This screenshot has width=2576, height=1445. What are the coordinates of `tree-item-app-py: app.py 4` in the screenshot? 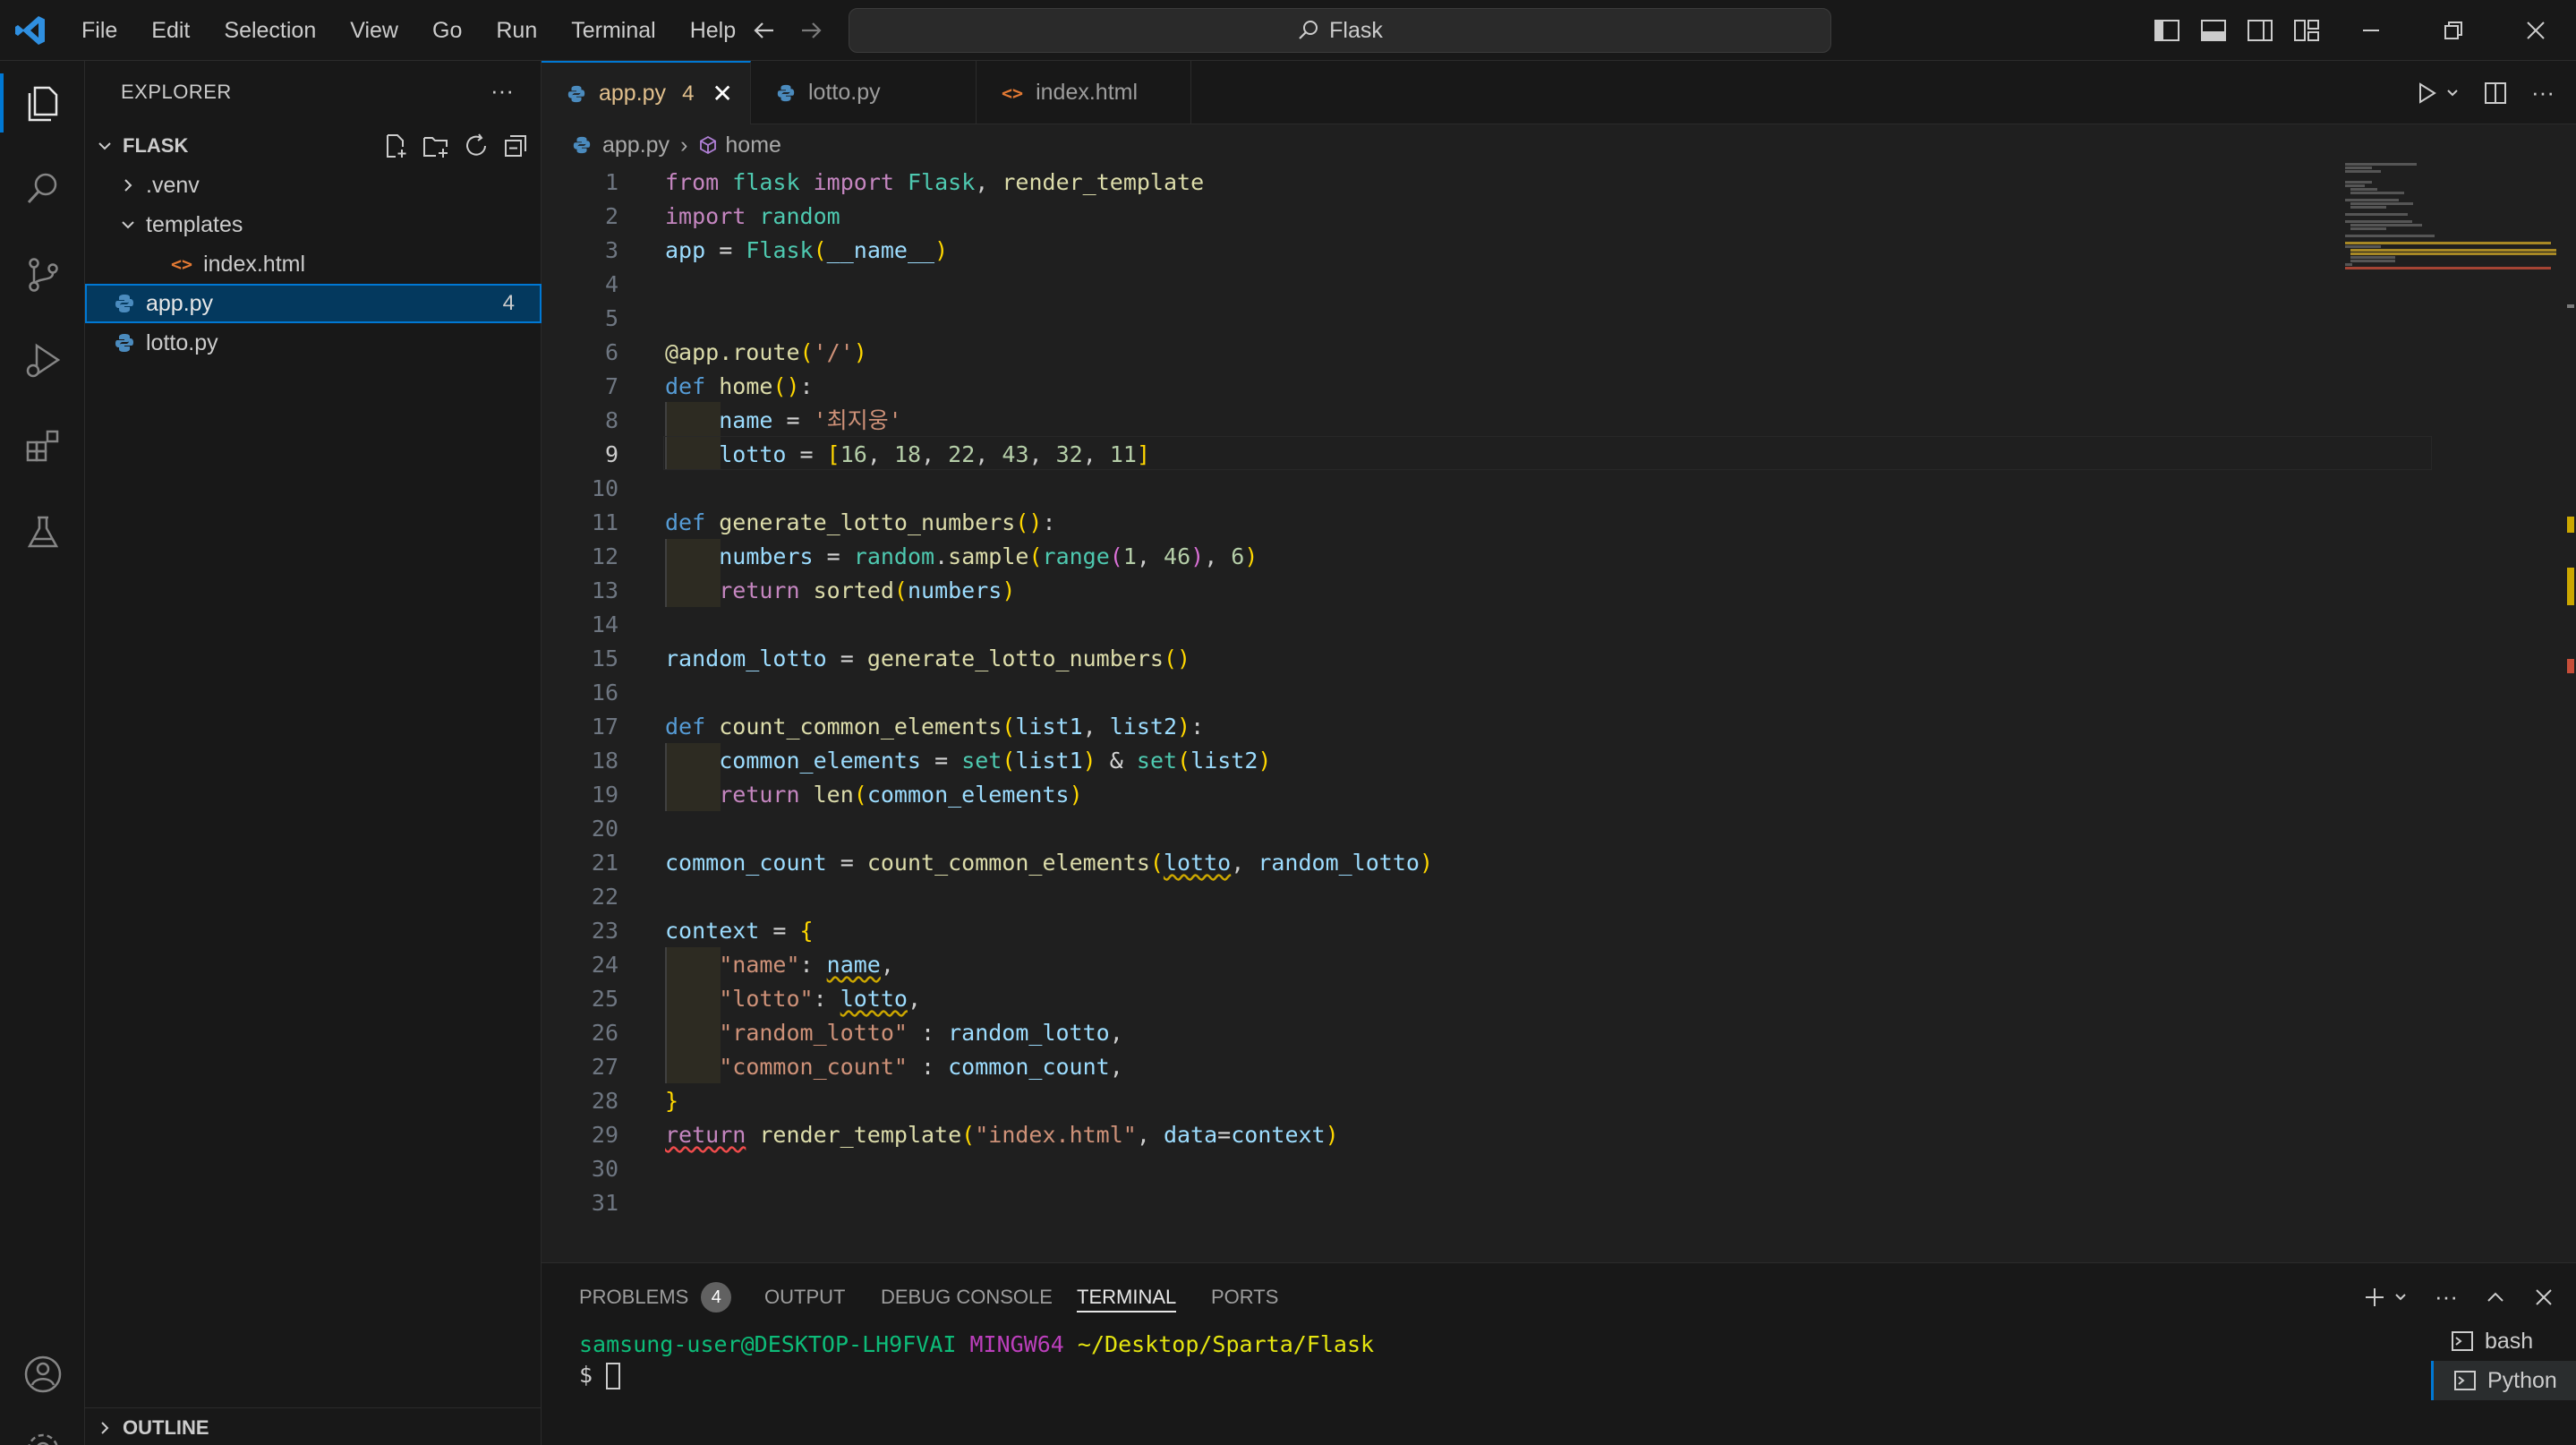 It's located at (313, 303).